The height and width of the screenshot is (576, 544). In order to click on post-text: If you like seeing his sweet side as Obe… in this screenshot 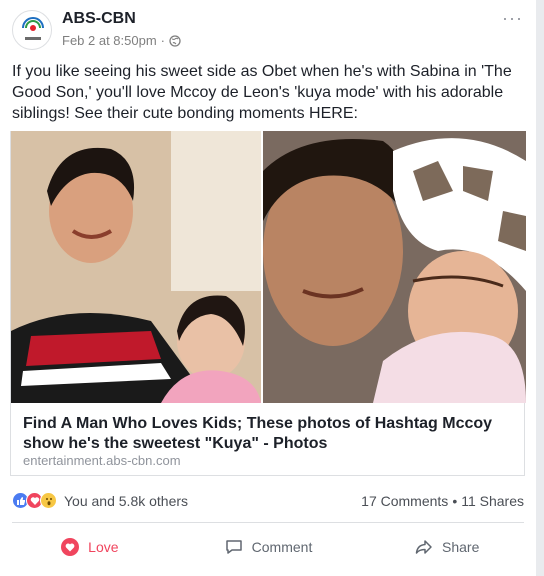, I will do `click(262, 92)`.